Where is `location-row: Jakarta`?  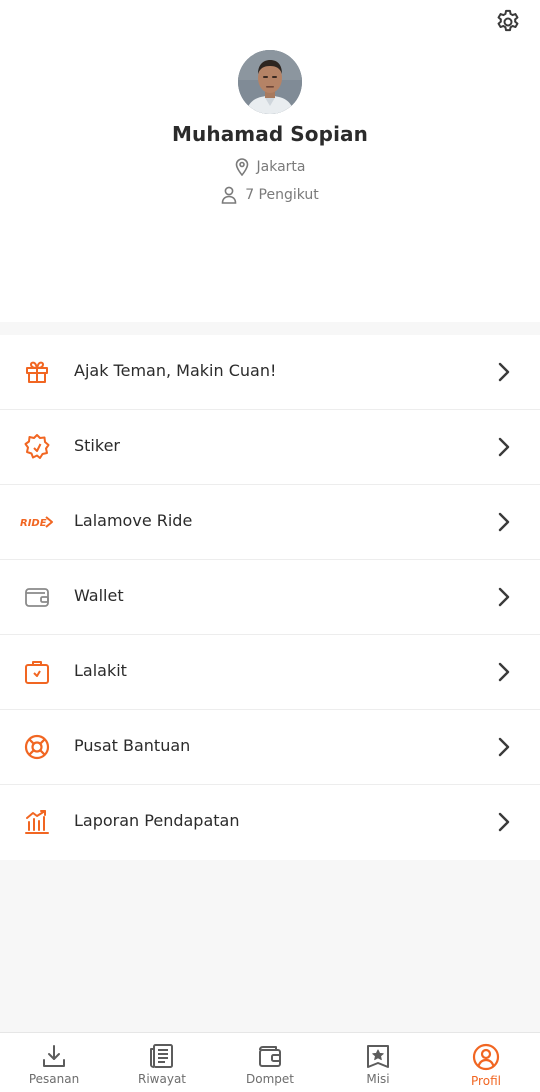 location-row: Jakarta is located at coordinates (270, 167).